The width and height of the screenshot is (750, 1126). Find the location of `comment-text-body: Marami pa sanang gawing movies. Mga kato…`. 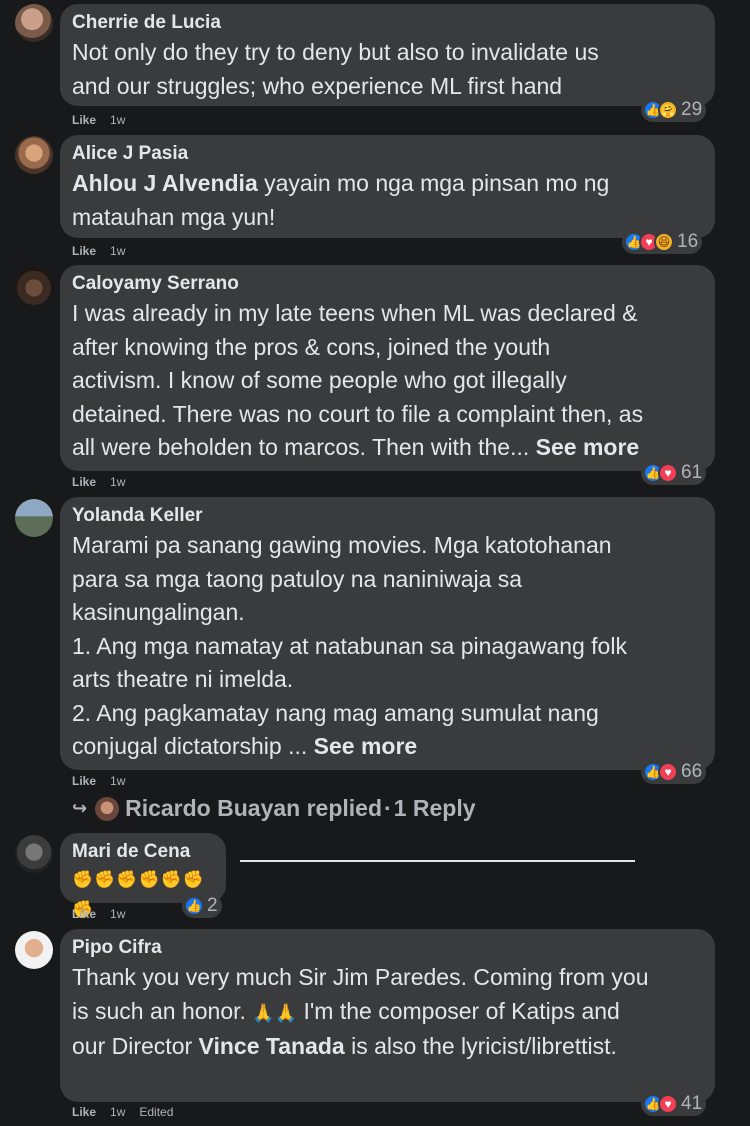

comment-text-body: Marami pa sanang gawing movies. Mga kato… is located at coordinates (349, 645).